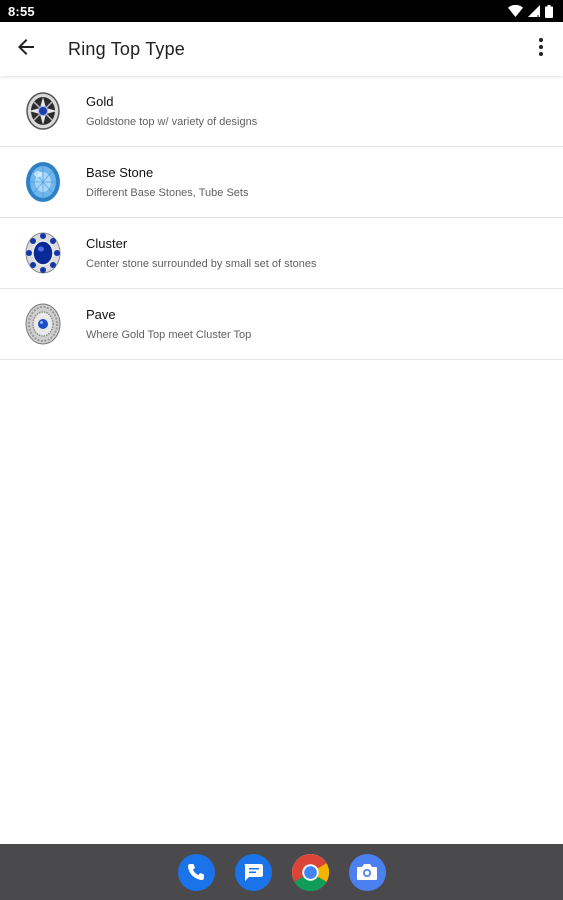 This screenshot has height=900, width=563. I want to click on phone-app-icon, so click(196, 872).